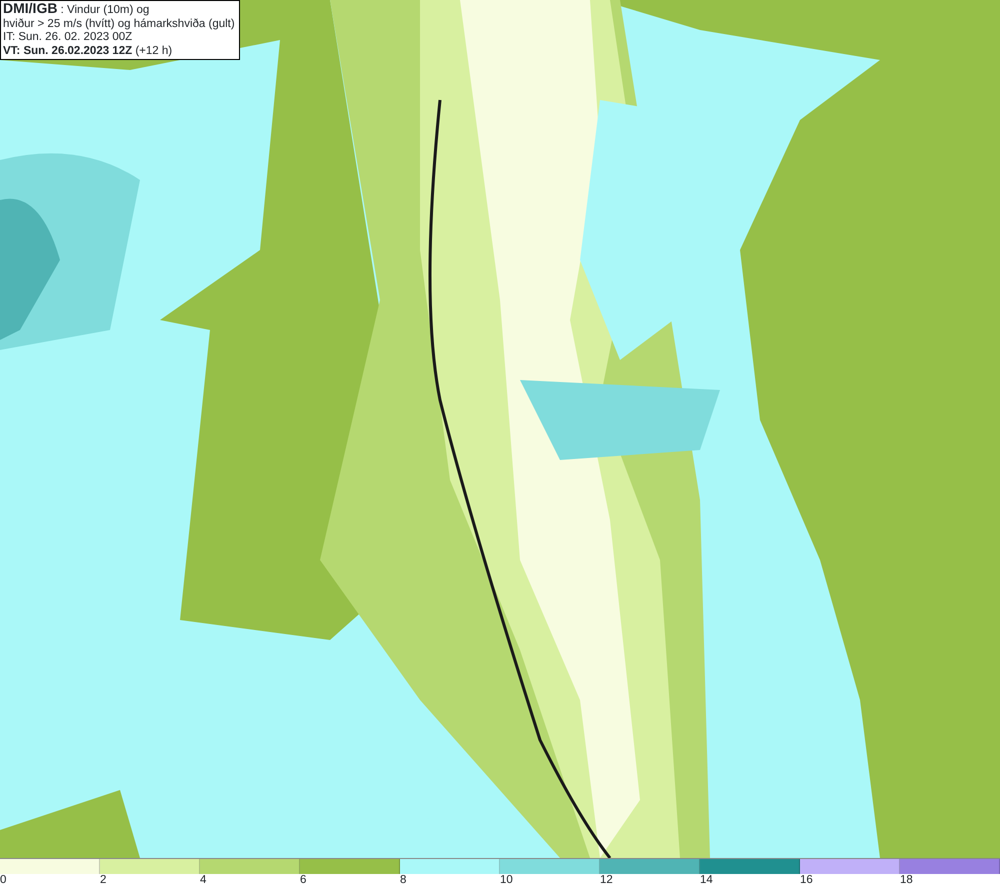 The width and height of the screenshot is (1000, 887). What do you see at coordinates (606, 880) in the screenshot?
I see `legend-tick-label: 12` at bounding box center [606, 880].